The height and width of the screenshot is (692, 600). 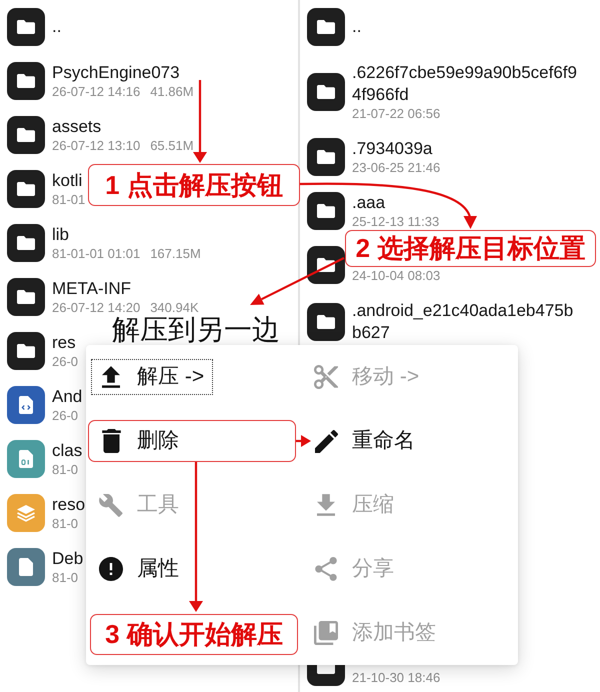 What do you see at coordinates (396, 276) in the screenshot?
I see `file-date: 24-10-04 08:03` at bounding box center [396, 276].